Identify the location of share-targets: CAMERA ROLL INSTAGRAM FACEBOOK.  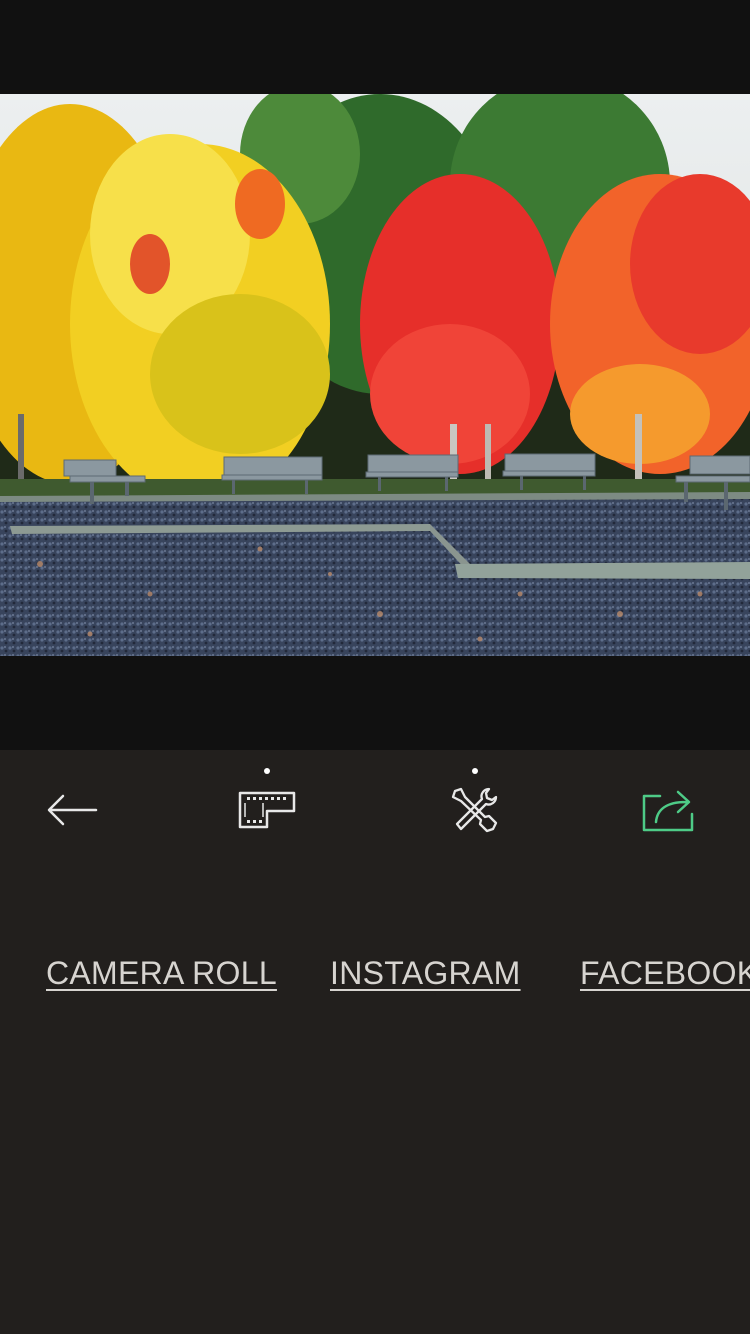
(375, 980).